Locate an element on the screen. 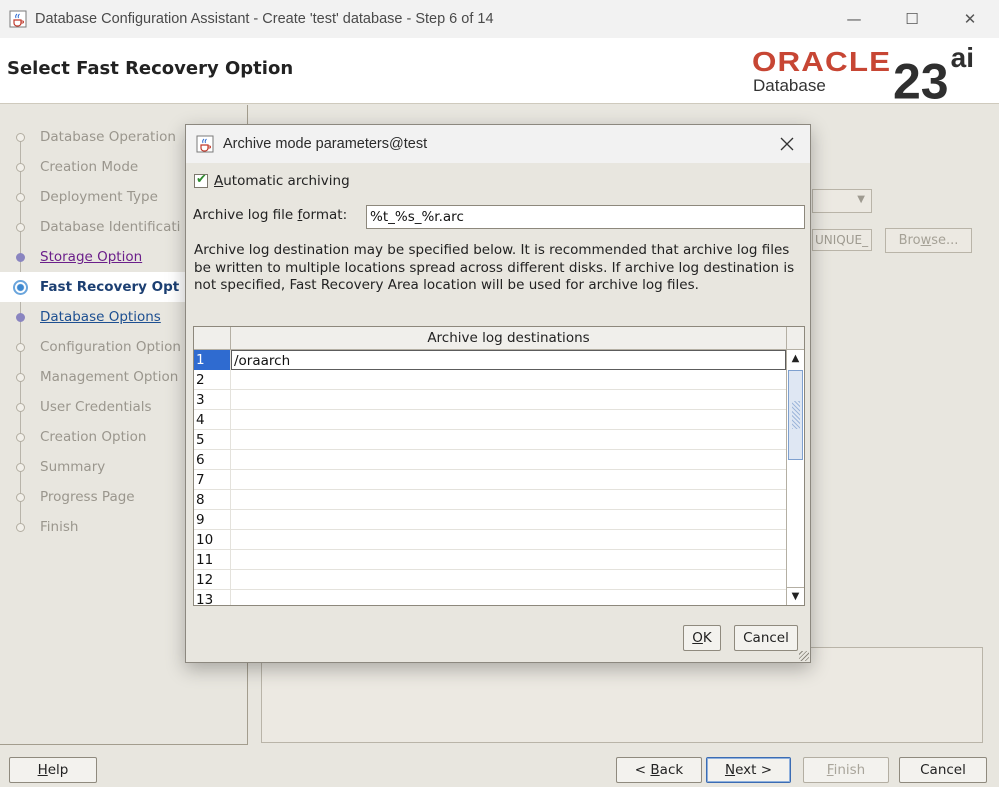  row-number: 2 is located at coordinates (212, 380).